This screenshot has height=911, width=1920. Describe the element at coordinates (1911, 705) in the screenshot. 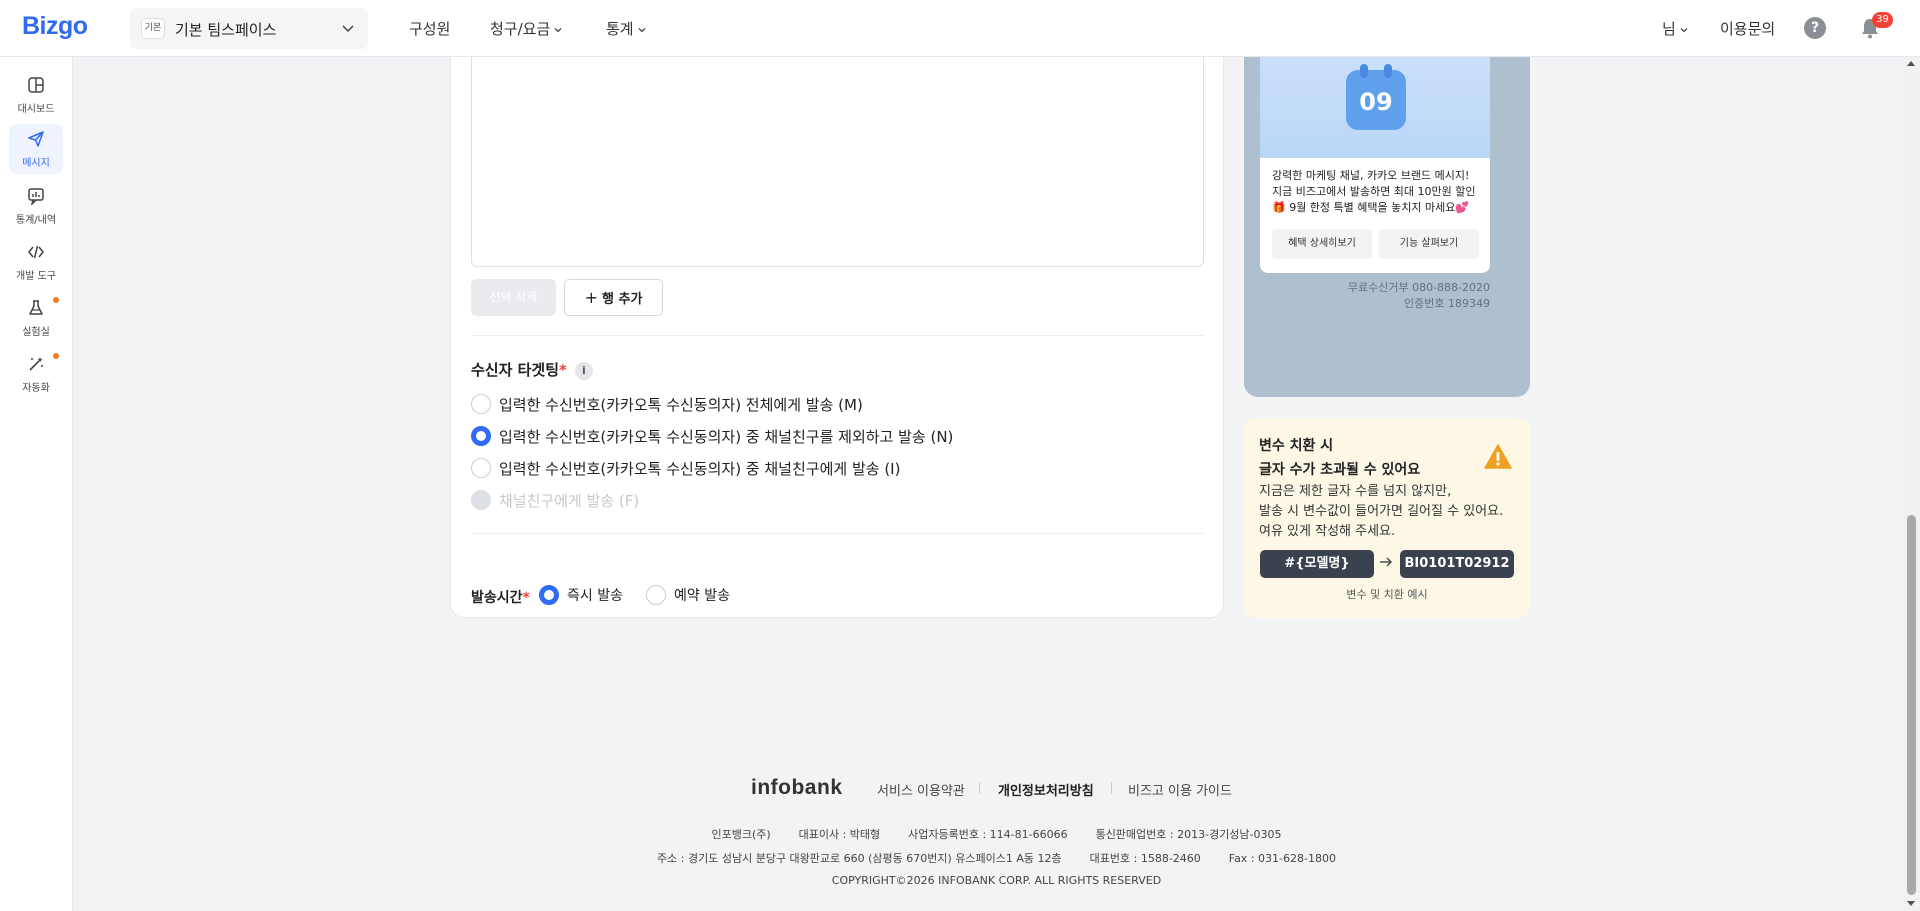

I see `scroll-thumb` at that location.